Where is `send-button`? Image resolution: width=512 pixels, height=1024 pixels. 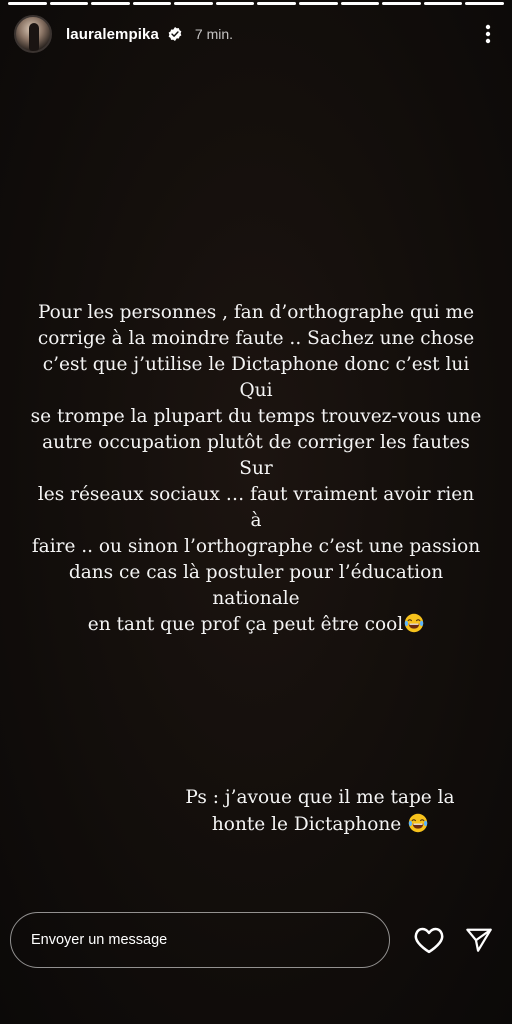 send-button is located at coordinates (479, 940).